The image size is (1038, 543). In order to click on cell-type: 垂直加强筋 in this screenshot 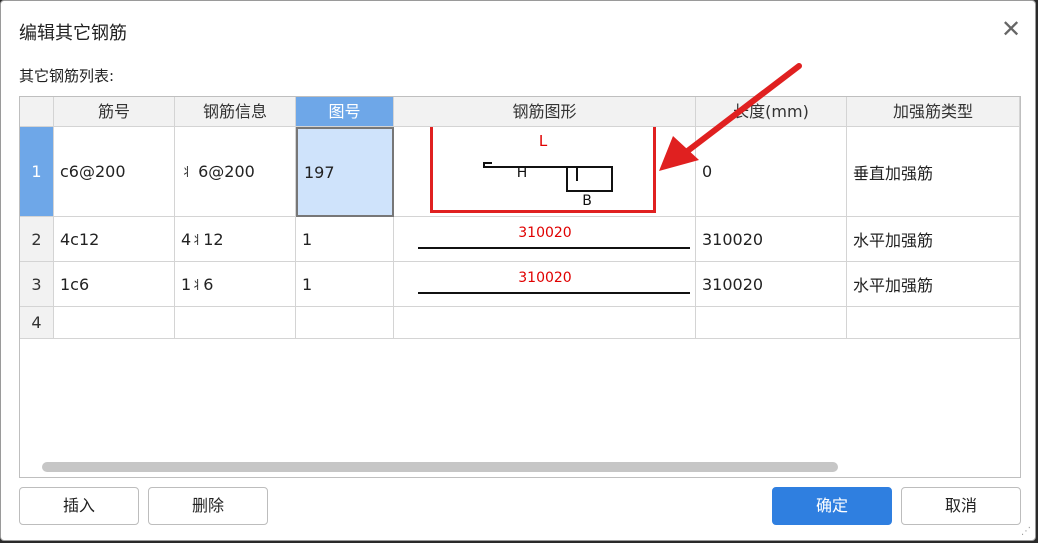, I will do `click(933, 172)`.